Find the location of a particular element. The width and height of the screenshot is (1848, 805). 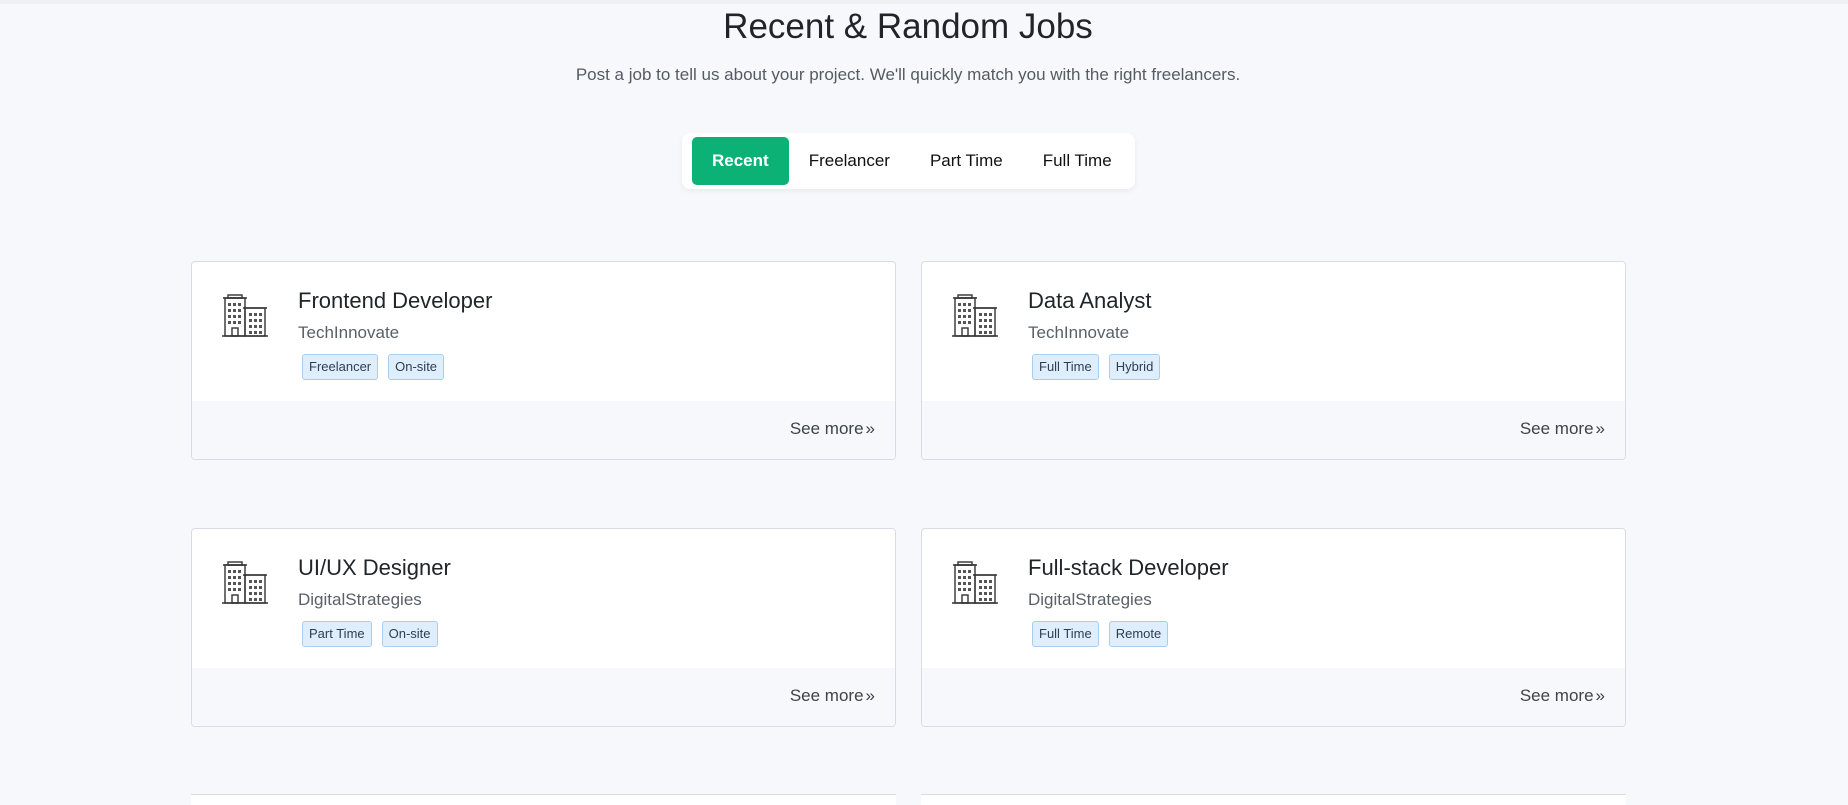

job-tags: Freelancer On-site is located at coordinates (373, 367).